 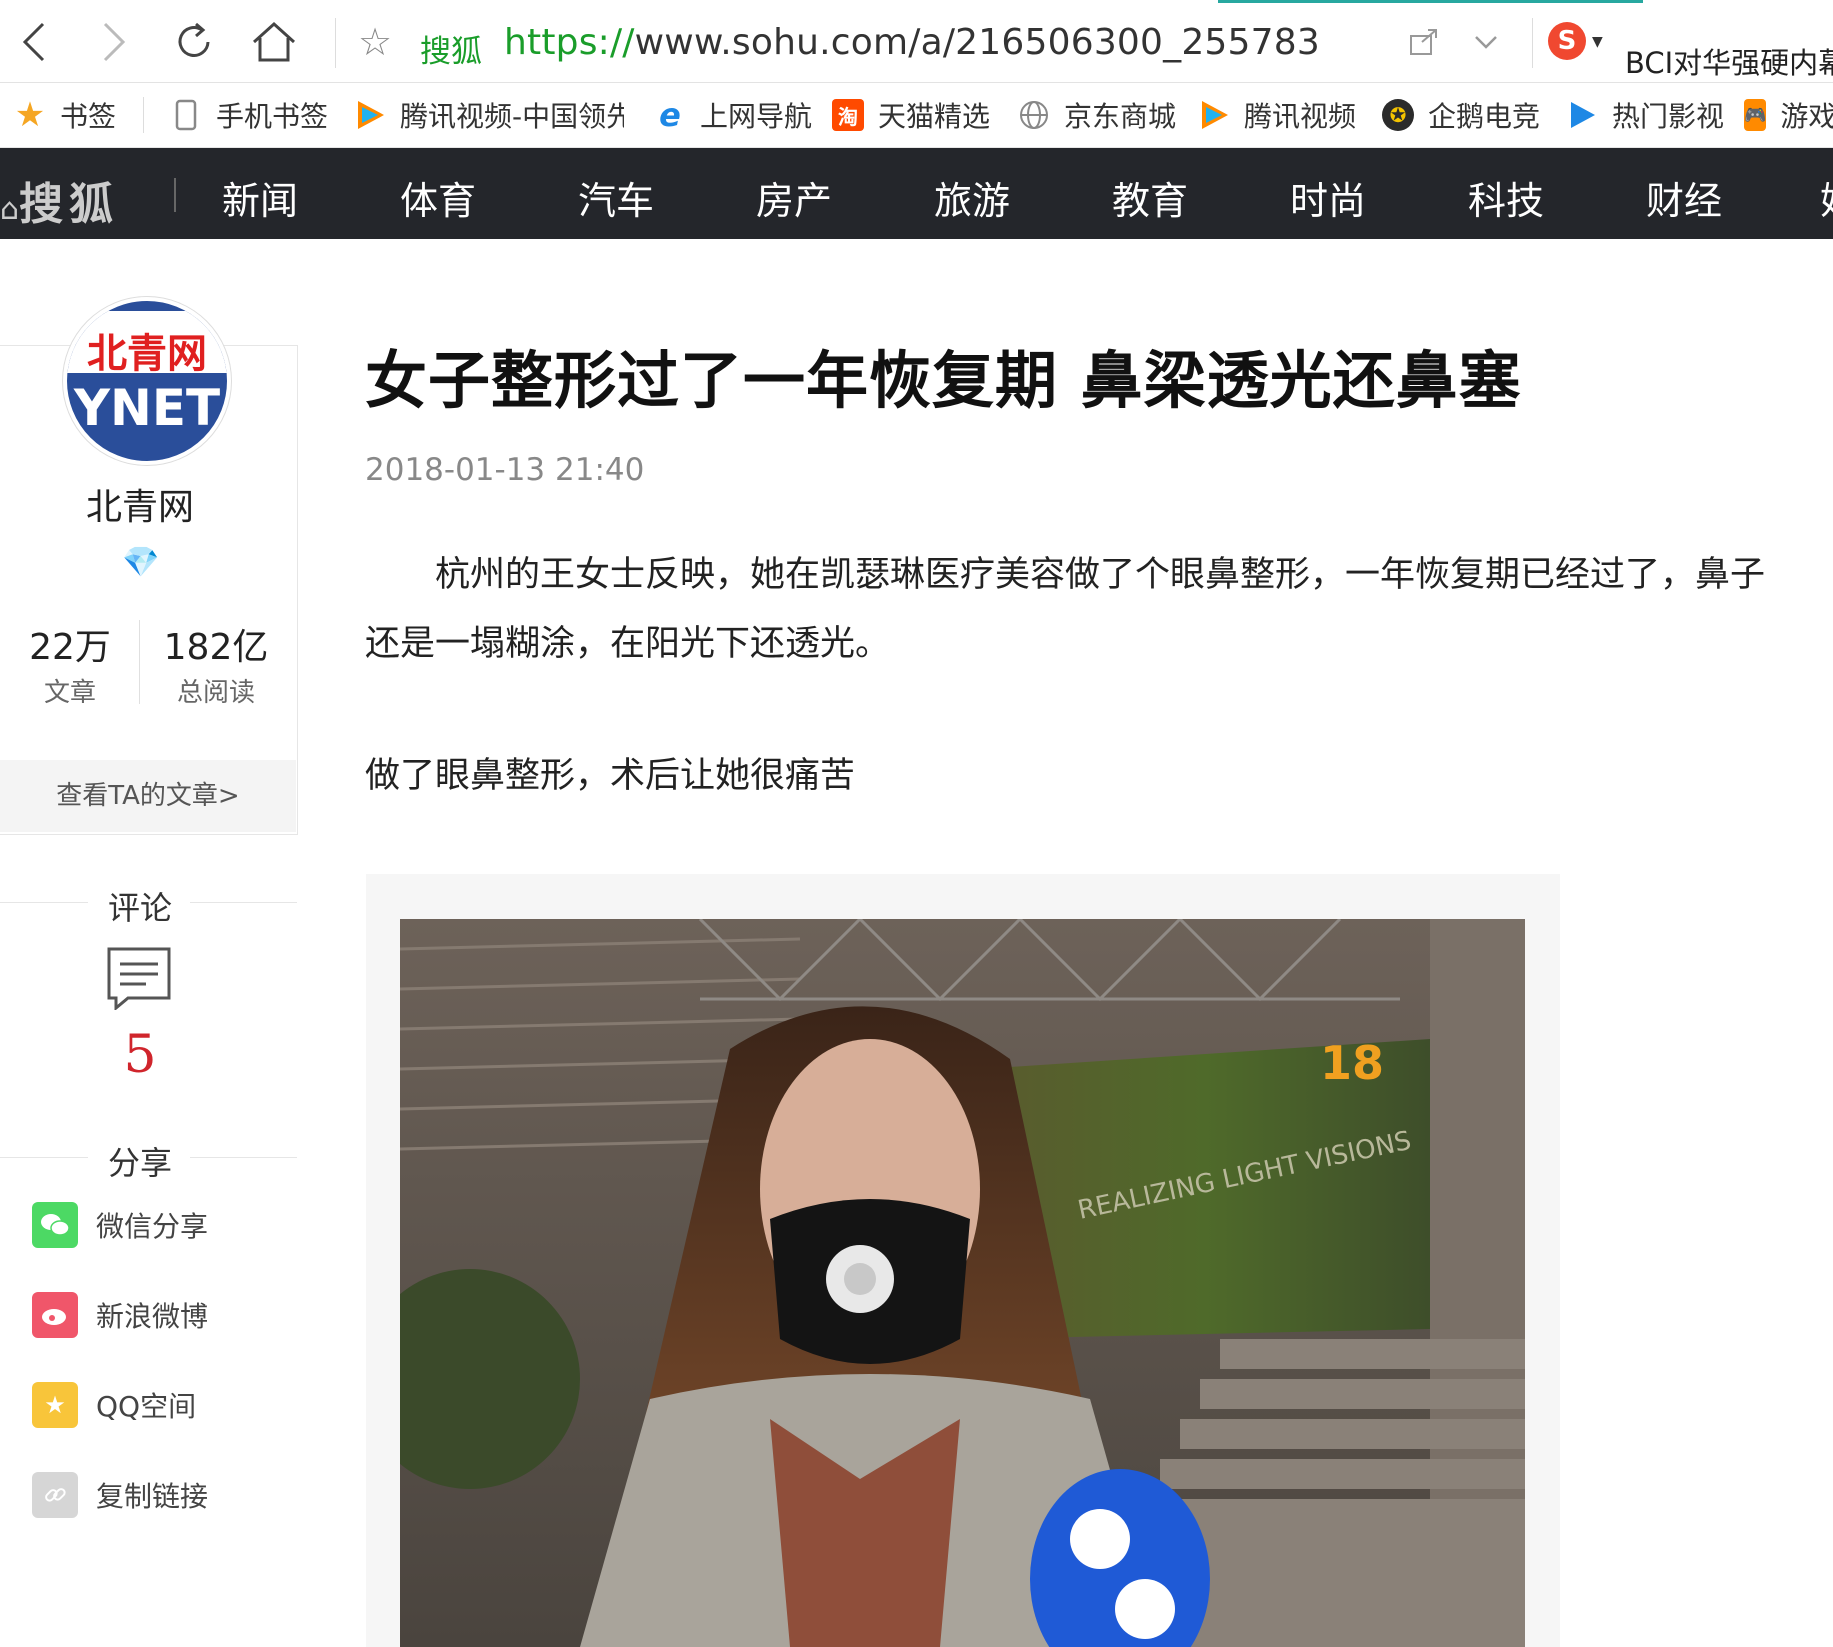 What do you see at coordinates (794, 197) in the screenshot?
I see `nav-item-realestate: 房产` at bounding box center [794, 197].